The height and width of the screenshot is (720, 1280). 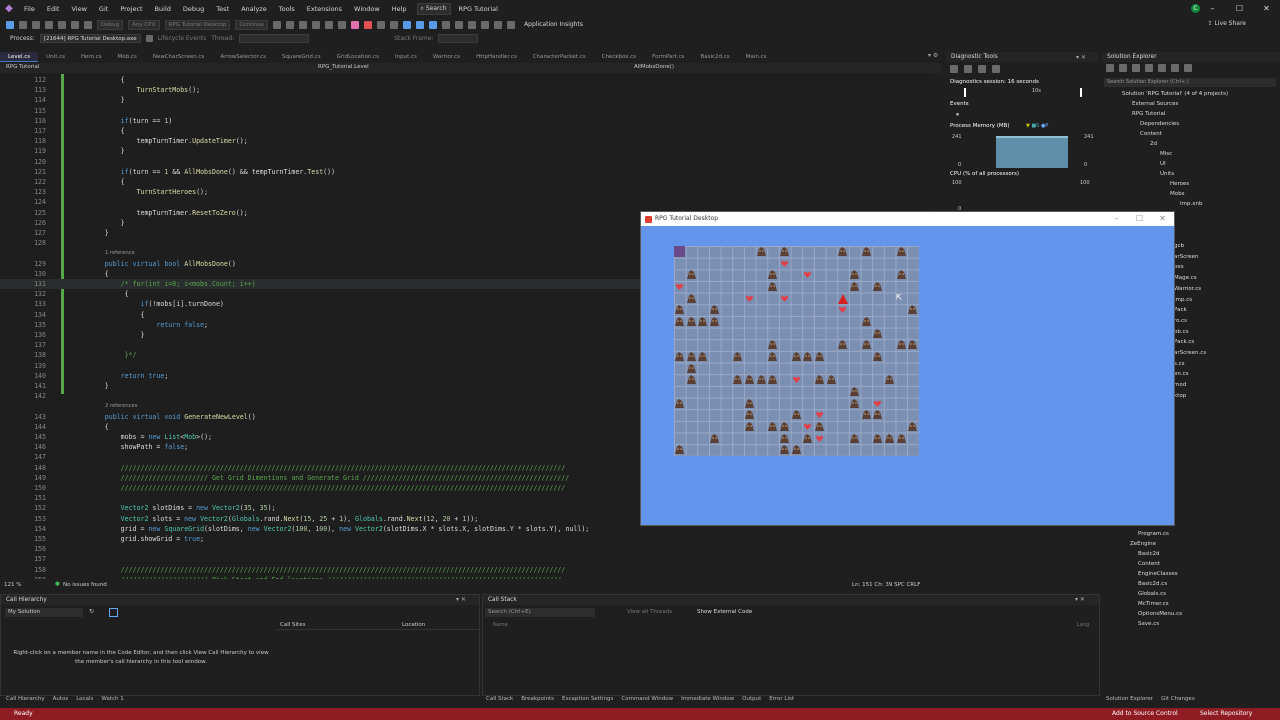 What do you see at coordinates (254, 9) in the screenshot?
I see `menu-item-analyze: Analyze` at bounding box center [254, 9].